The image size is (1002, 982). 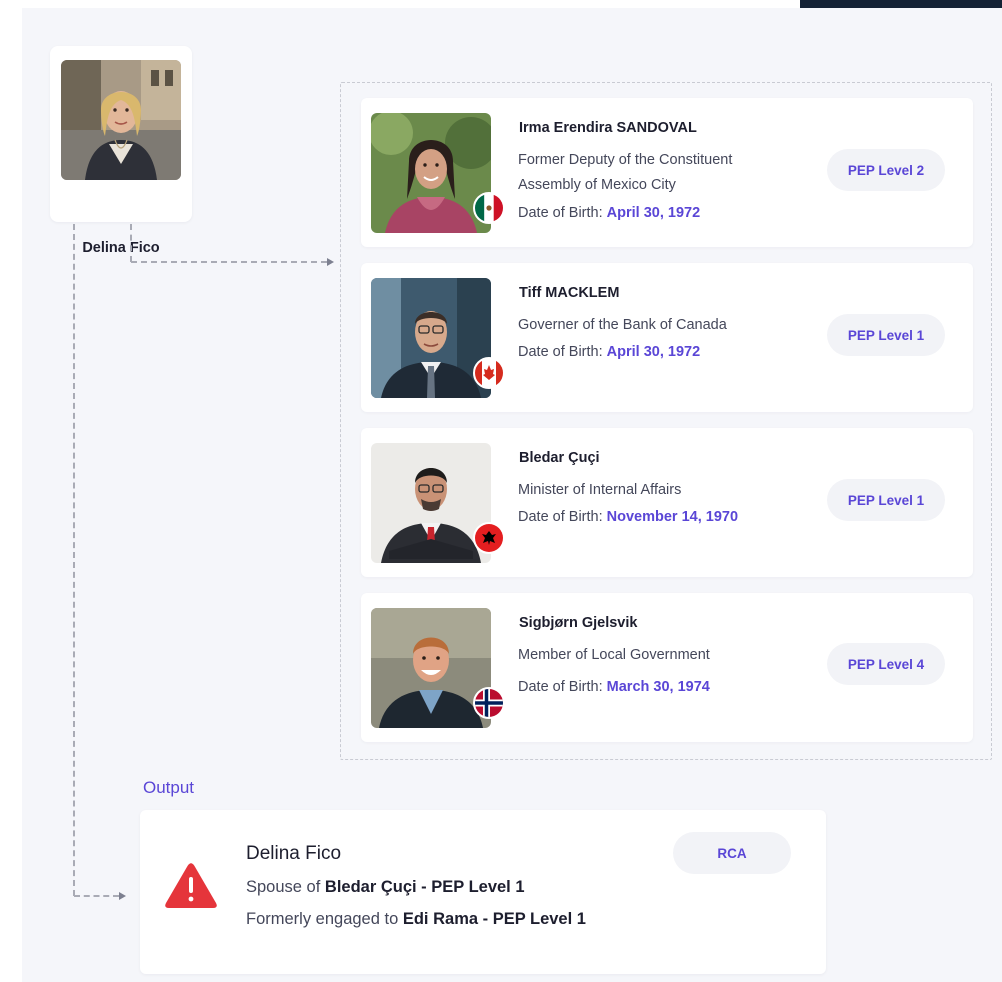 I want to click on rca-badge: RCA, so click(x=732, y=853).